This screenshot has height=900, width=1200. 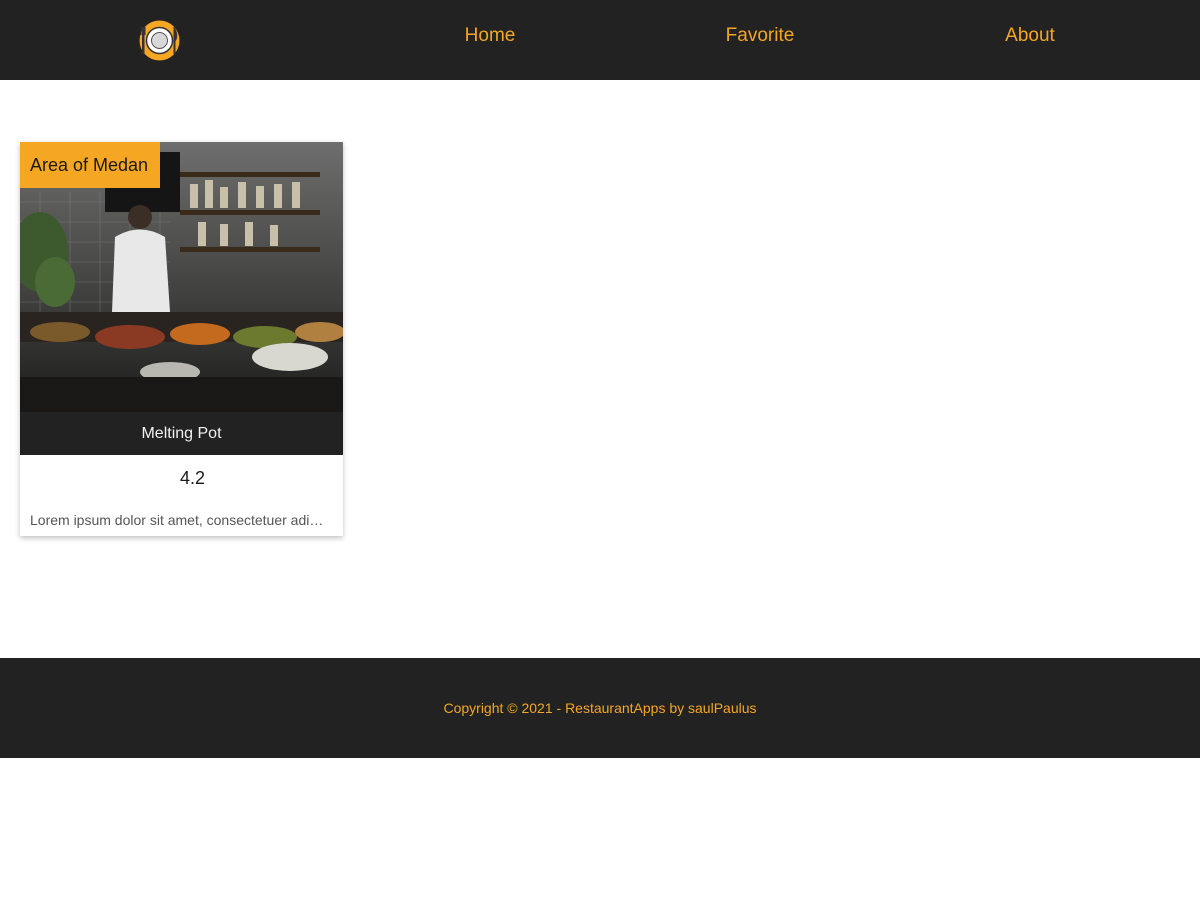 I want to click on app-bar: Home Favorite About, so click(x=600, y=40).